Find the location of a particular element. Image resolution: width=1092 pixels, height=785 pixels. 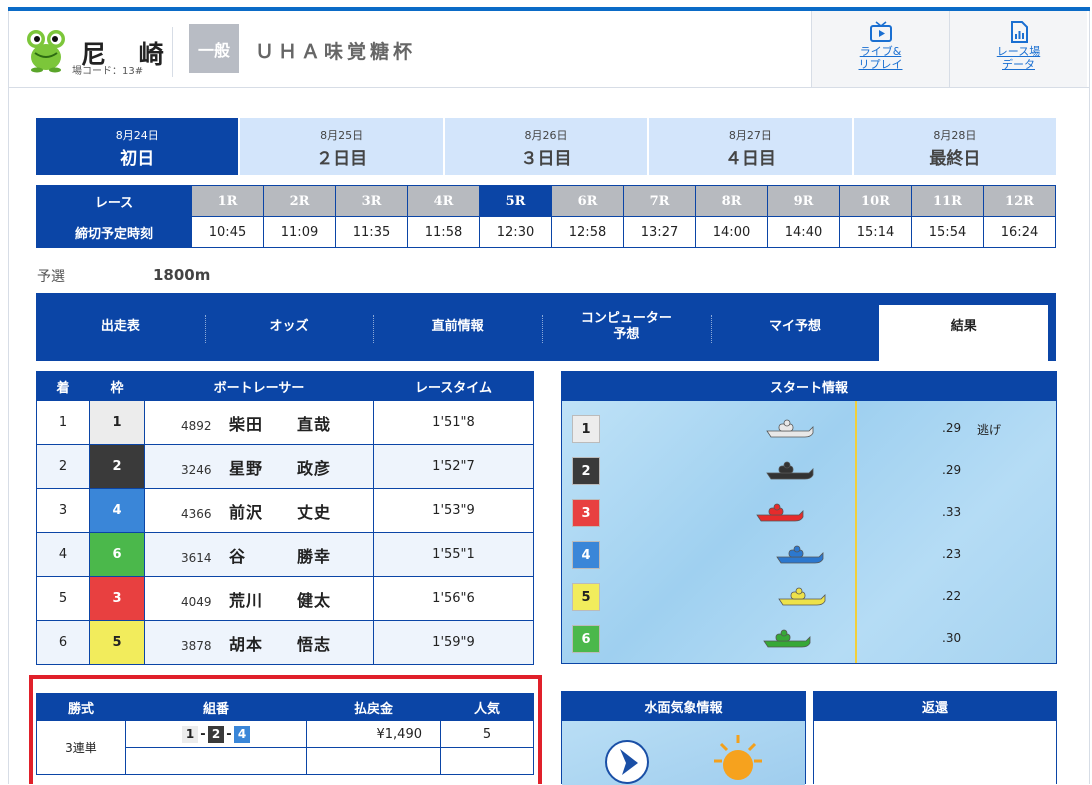

live-replay-button: ライブ& リプレイ is located at coordinates (880, 49).